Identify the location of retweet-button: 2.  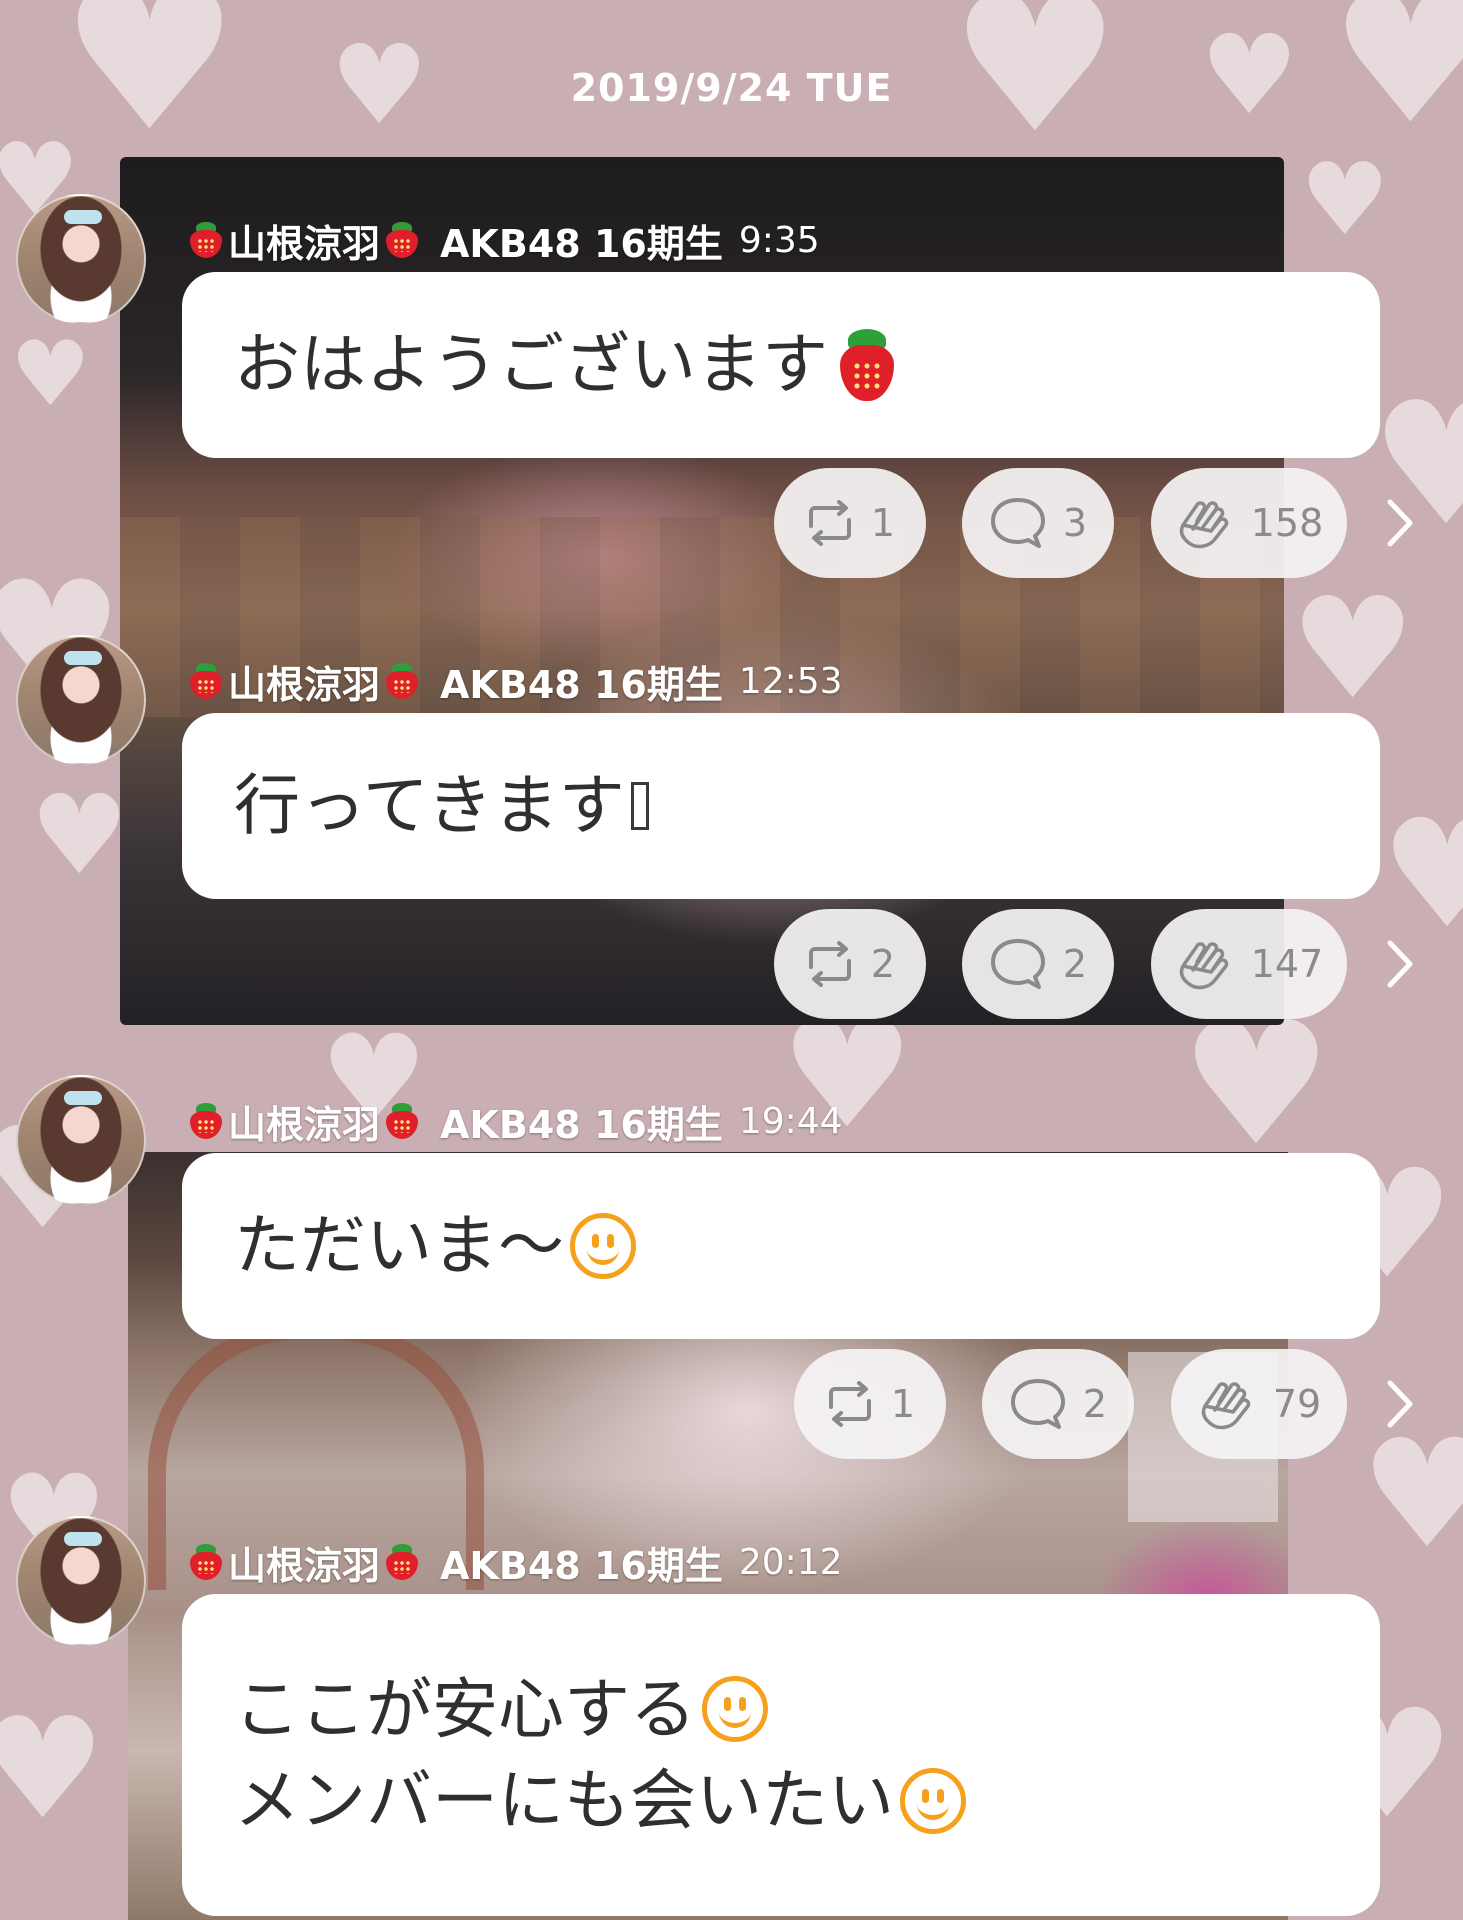
(850, 964).